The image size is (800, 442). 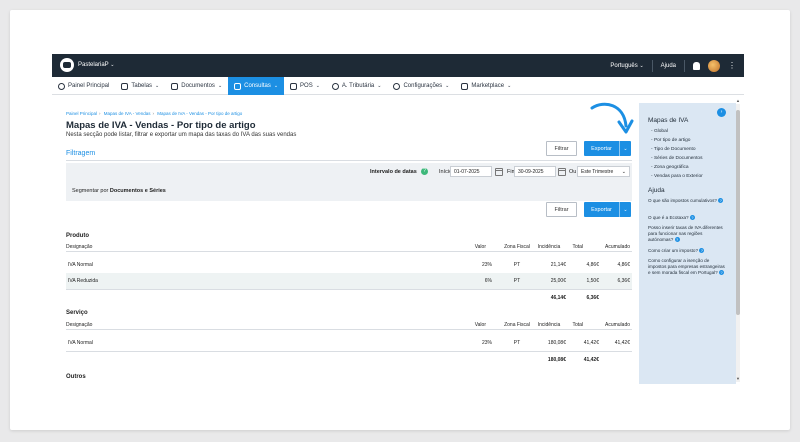 I want to click on avatar, so click(x=714, y=65).